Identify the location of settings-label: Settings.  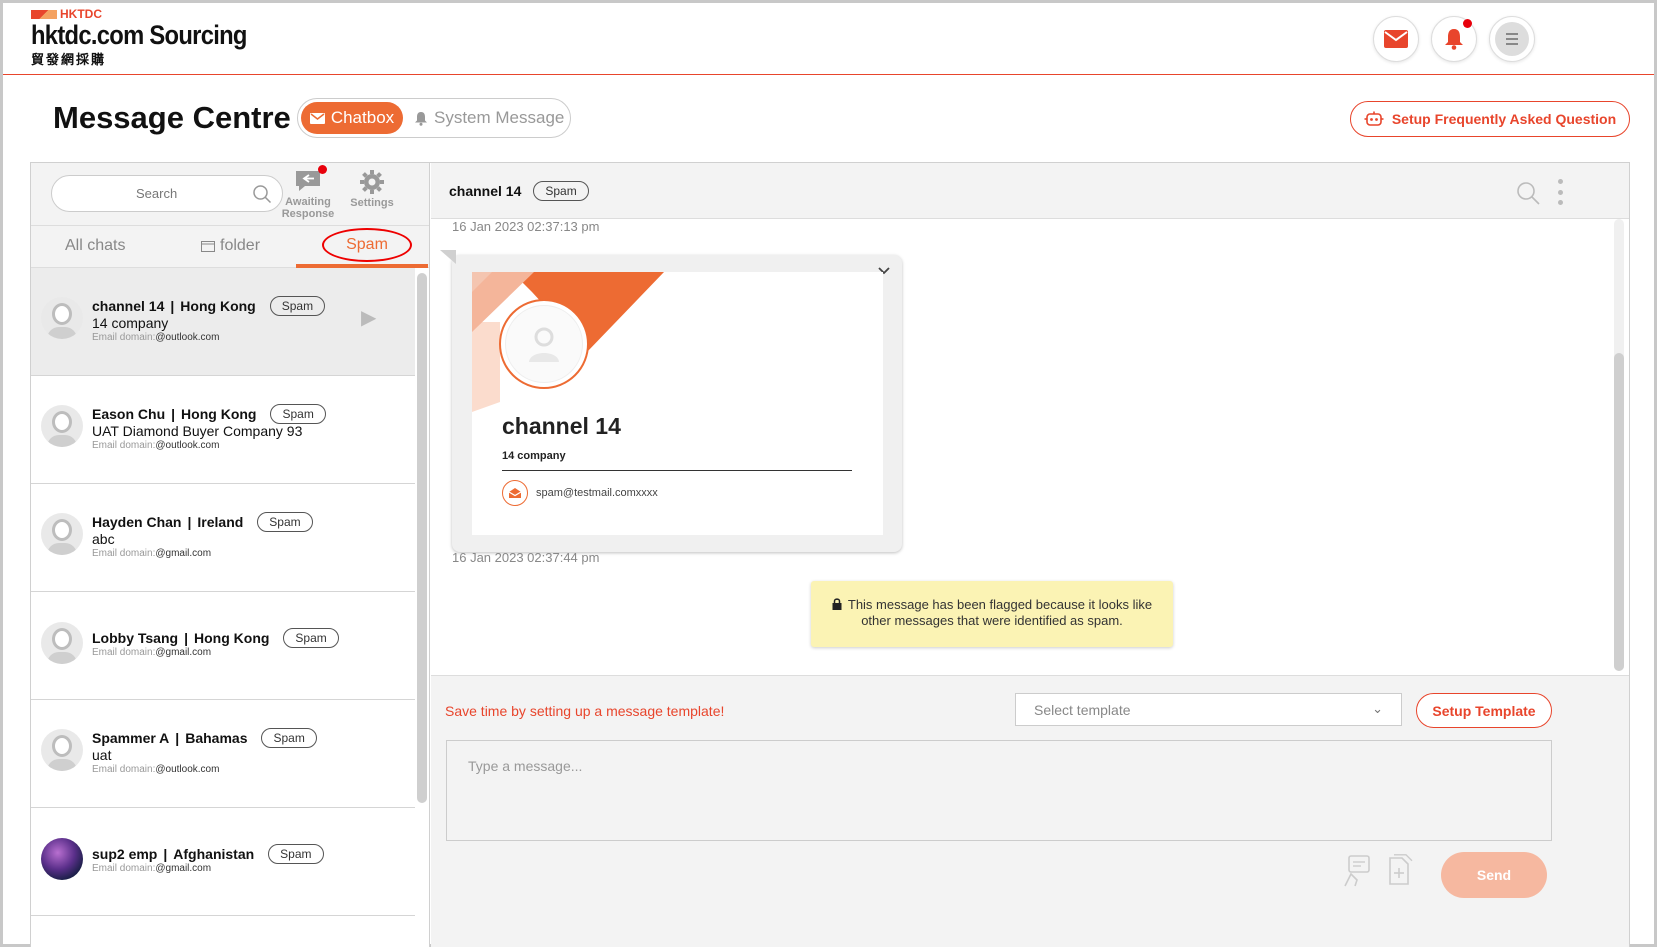
(372, 203).